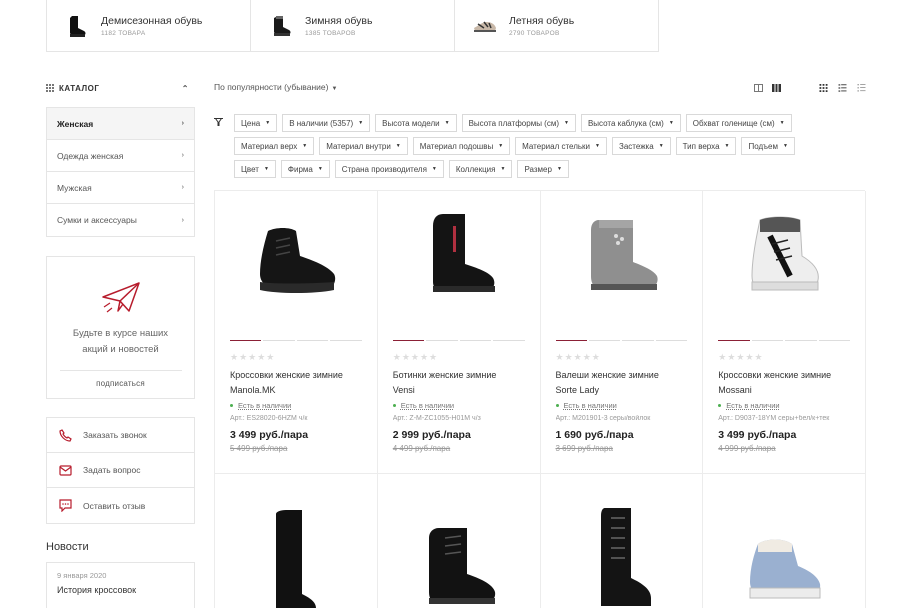  I want to click on list-view-icon, so click(842, 88).